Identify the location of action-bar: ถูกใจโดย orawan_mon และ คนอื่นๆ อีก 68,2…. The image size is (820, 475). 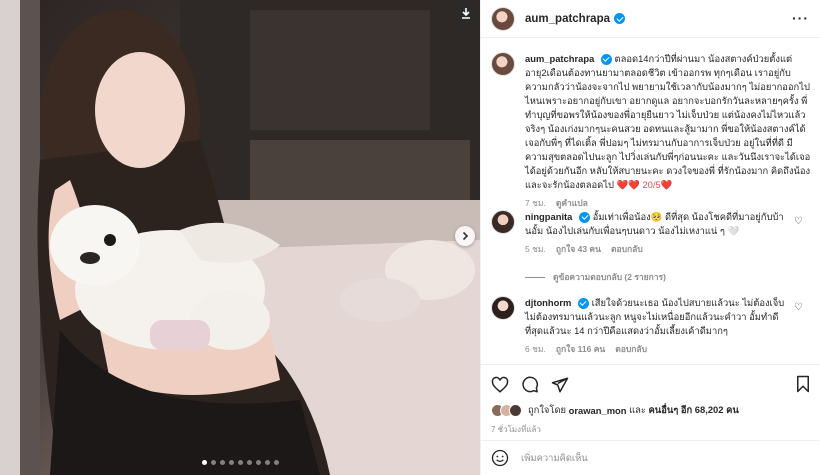
(650, 400).